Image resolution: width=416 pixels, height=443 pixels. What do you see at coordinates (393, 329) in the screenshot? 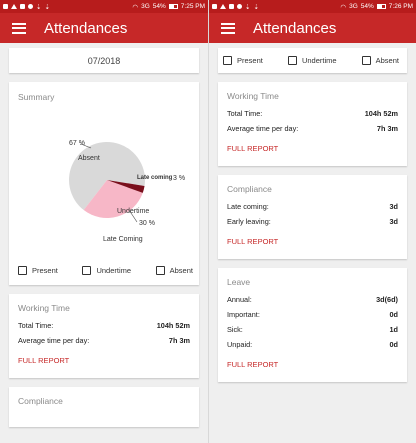
I see `row-value: 1d` at bounding box center [393, 329].